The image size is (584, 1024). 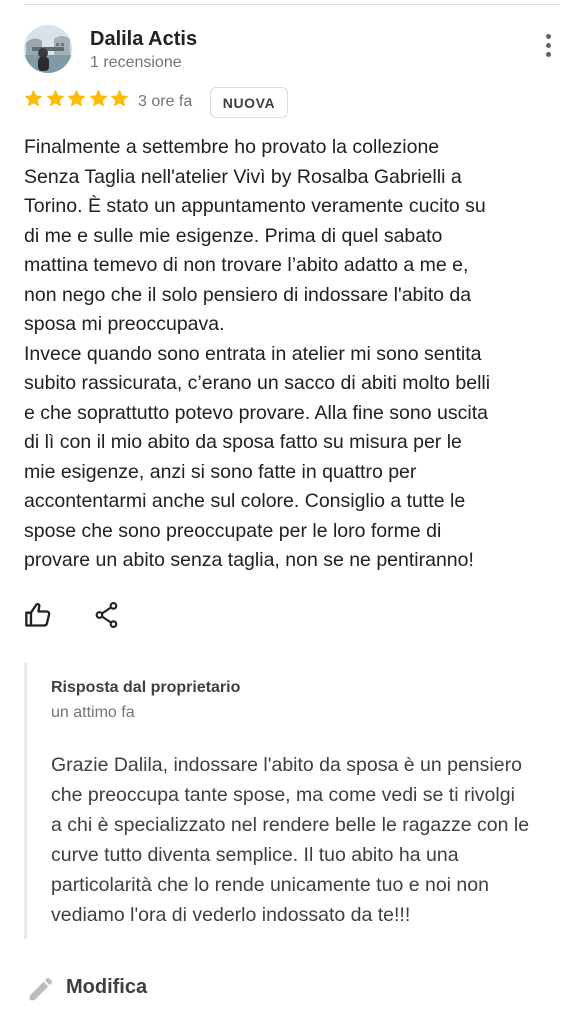 What do you see at coordinates (93, 712) in the screenshot?
I see `reply-time: un attimo fa` at bounding box center [93, 712].